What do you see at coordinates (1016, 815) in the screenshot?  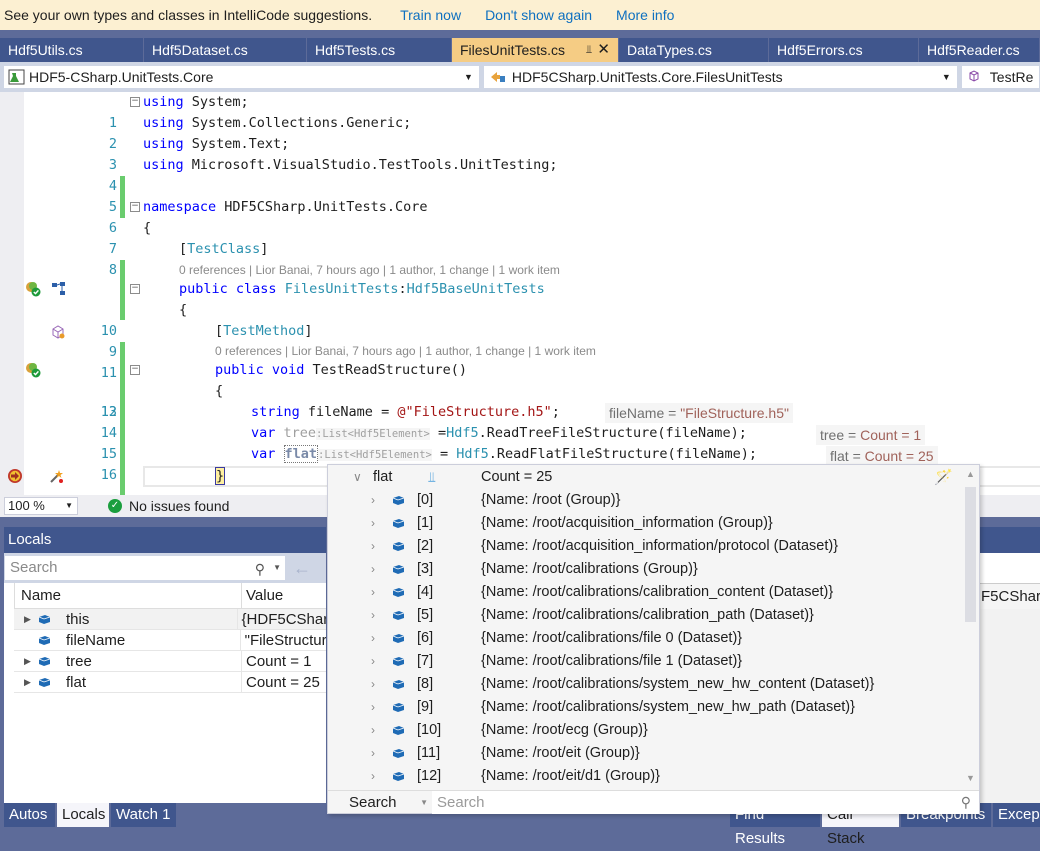 I see `tab-exception-settings: Excepti` at bounding box center [1016, 815].